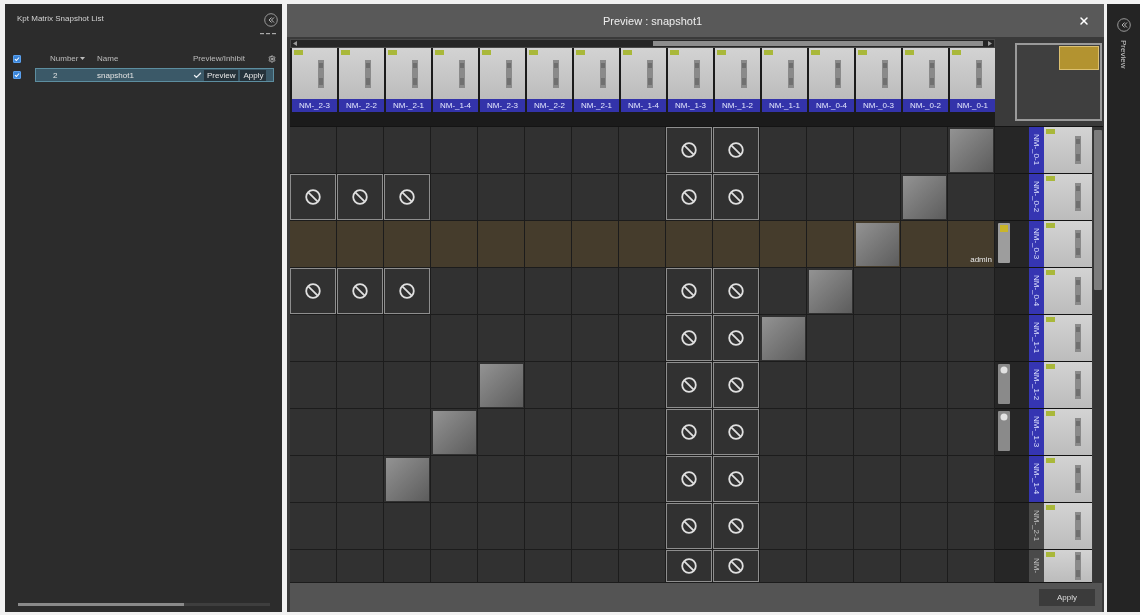  Describe the element at coordinates (924, 80) in the screenshot. I see `column-header: NM-_0-2` at that location.